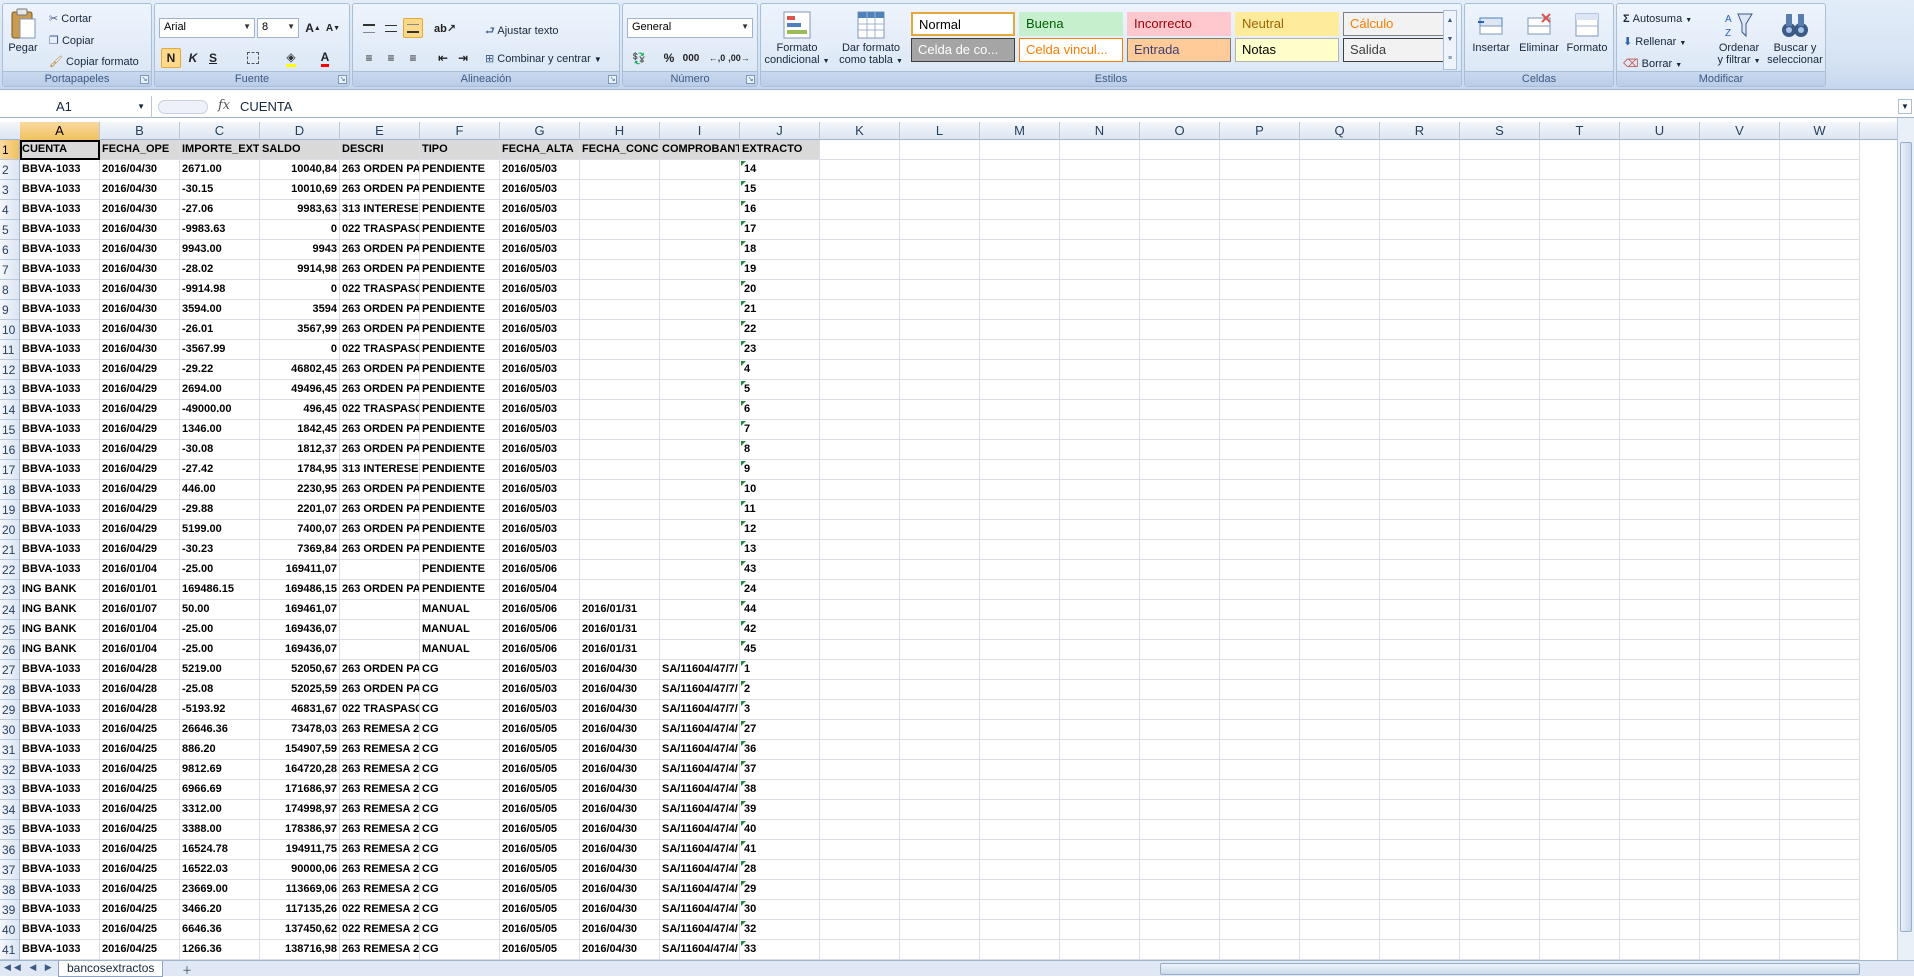 This screenshot has height=977, width=1914. I want to click on cell-e24, so click(380, 610).